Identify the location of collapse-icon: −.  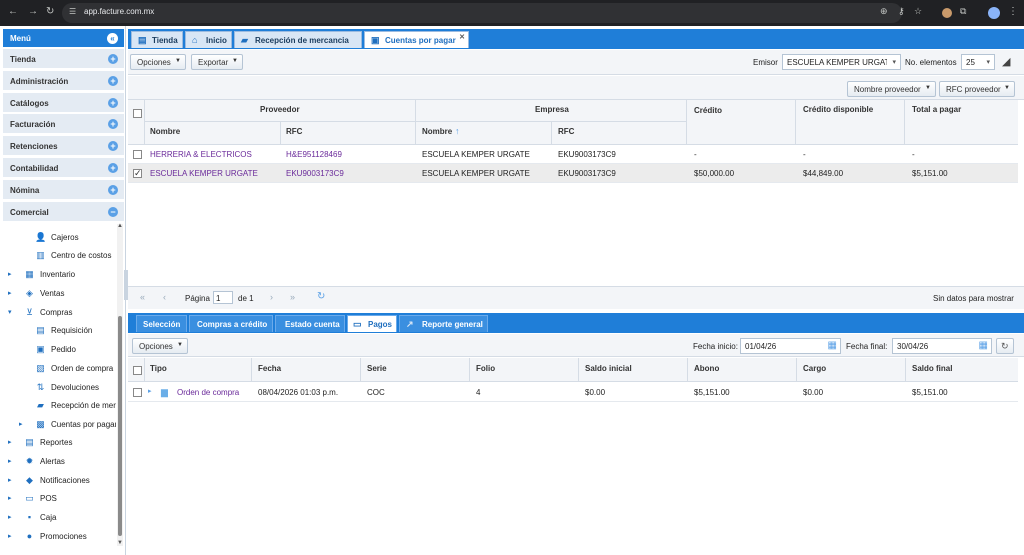
(113, 211).